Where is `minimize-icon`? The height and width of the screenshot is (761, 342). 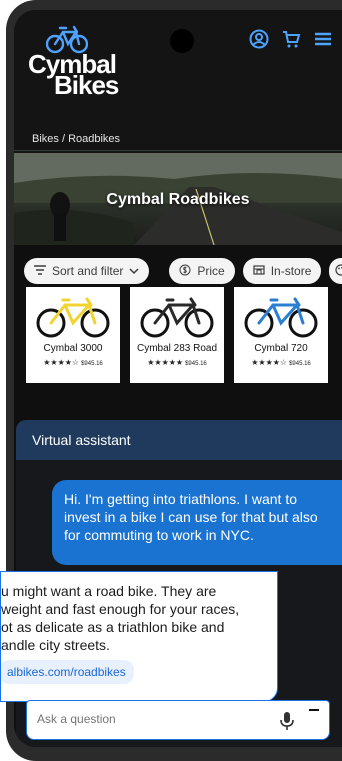 minimize-icon is located at coordinates (314, 710).